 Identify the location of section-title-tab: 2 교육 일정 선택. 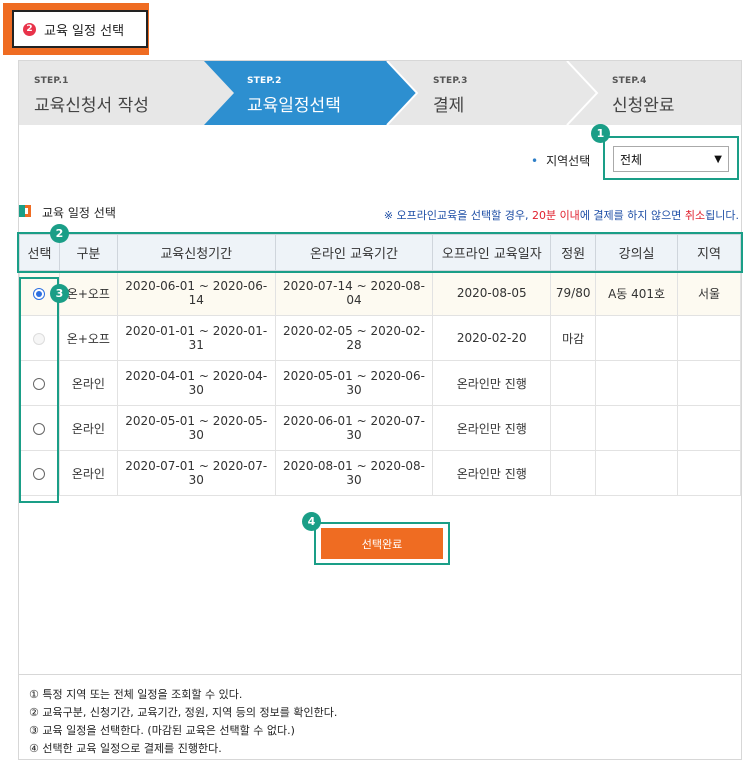
(76, 29).